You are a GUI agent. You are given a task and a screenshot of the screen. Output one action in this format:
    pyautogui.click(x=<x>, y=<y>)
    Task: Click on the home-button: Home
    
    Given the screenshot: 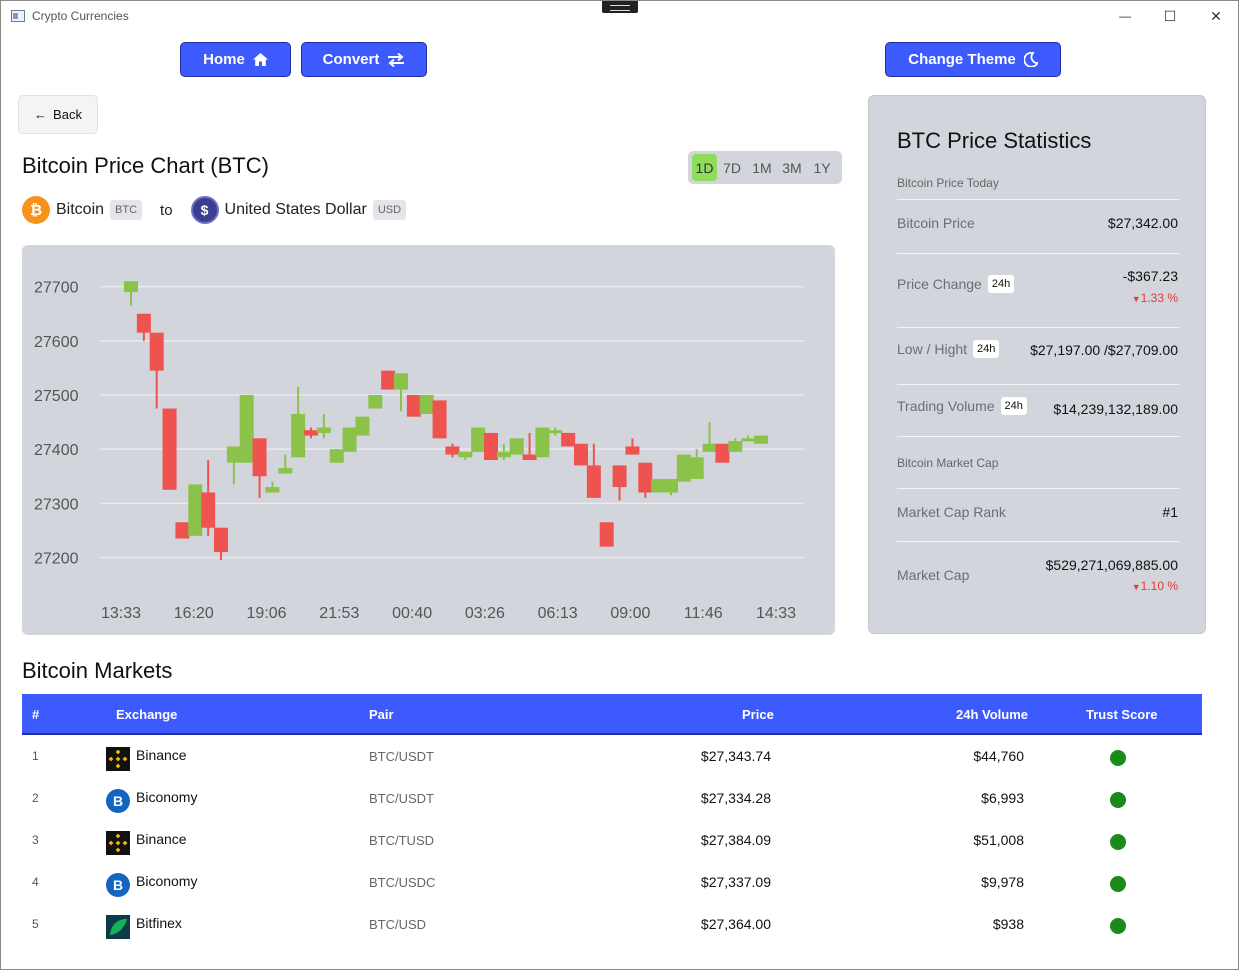 What is the action you would take?
    pyautogui.click(x=235, y=59)
    